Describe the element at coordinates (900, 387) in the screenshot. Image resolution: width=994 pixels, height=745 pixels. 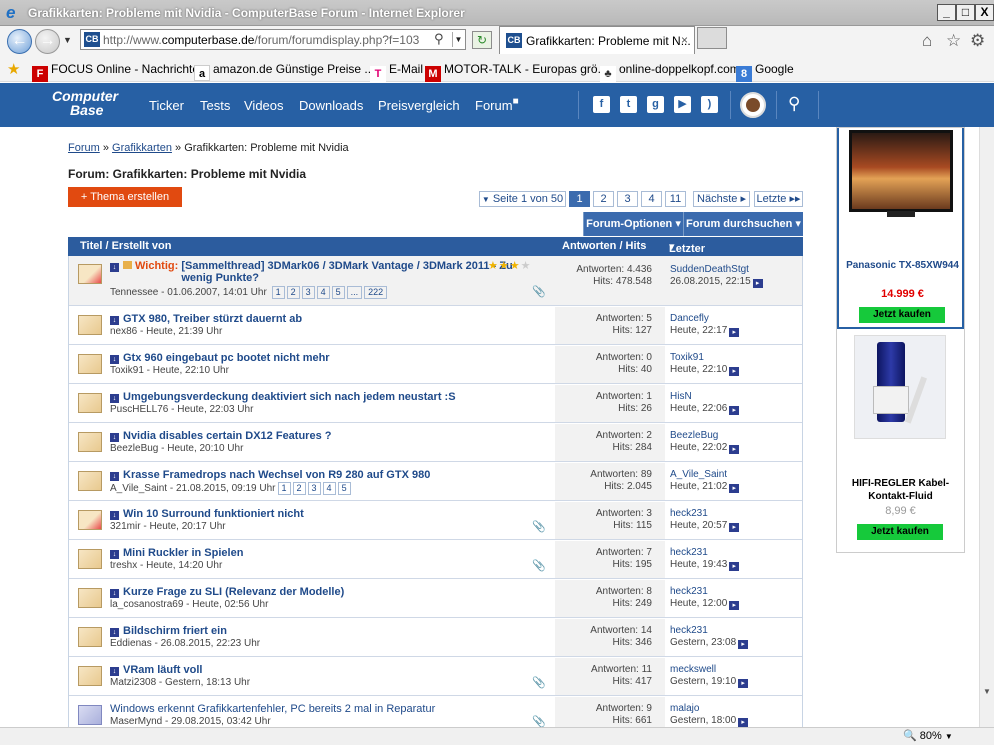
I see `fluid-bottle-image` at that location.